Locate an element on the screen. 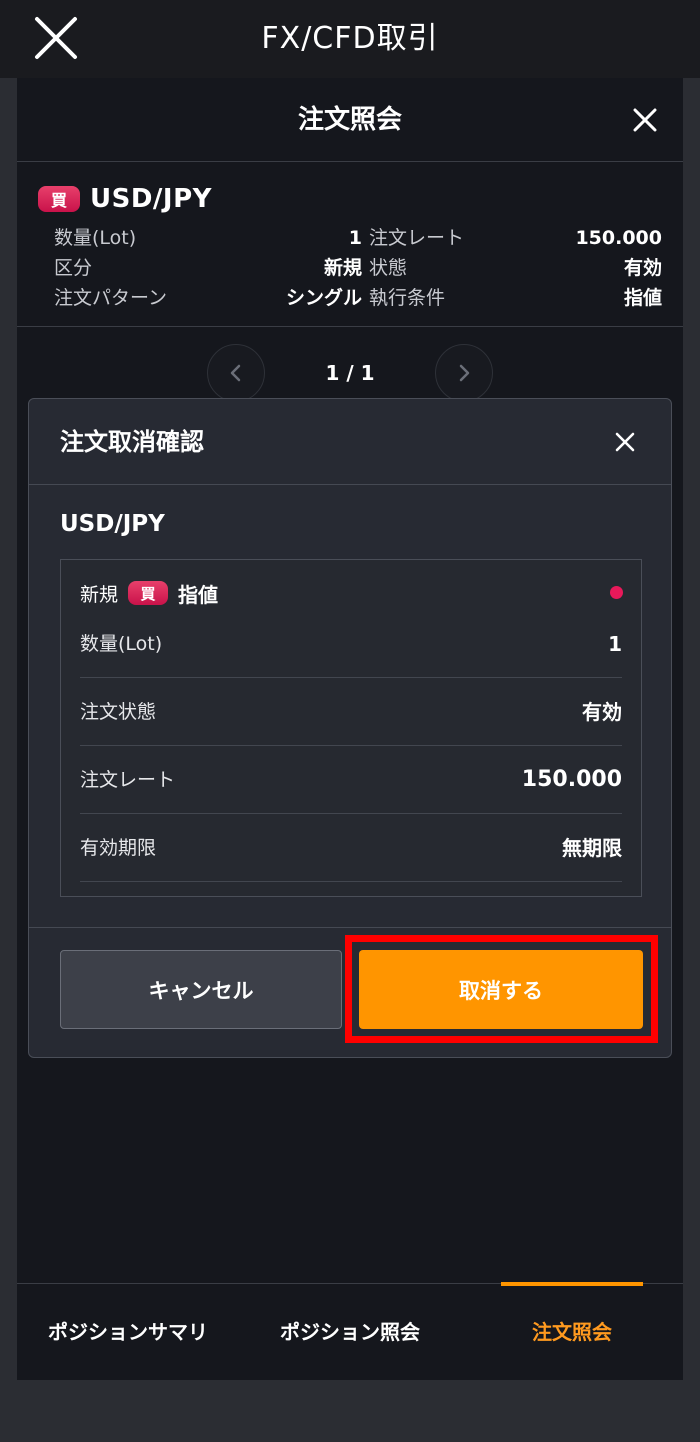 The width and height of the screenshot is (700, 1442). panel-close-icon is located at coordinates (645, 120).